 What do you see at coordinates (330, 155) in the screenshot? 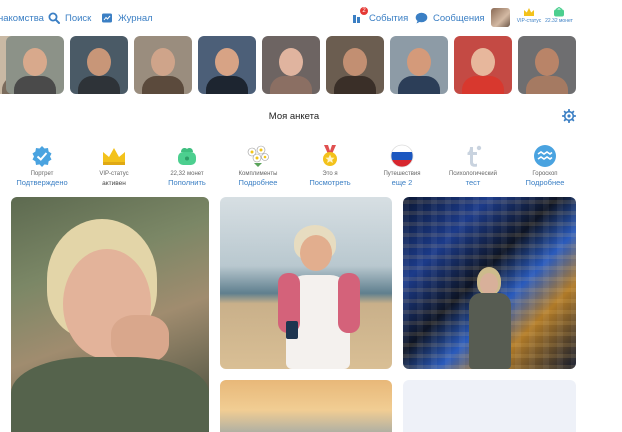
I see `medal-icon` at bounding box center [330, 155].